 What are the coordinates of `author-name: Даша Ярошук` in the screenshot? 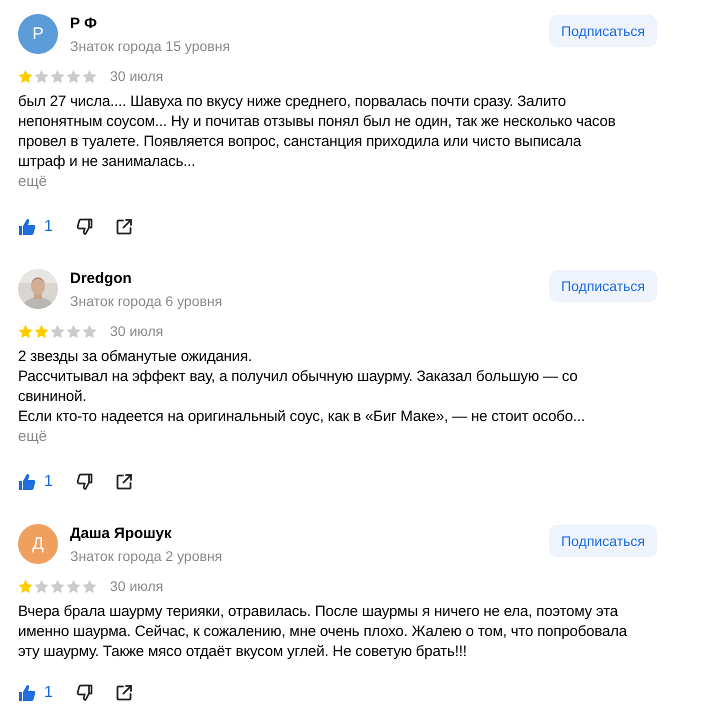 It's located at (310, 534).